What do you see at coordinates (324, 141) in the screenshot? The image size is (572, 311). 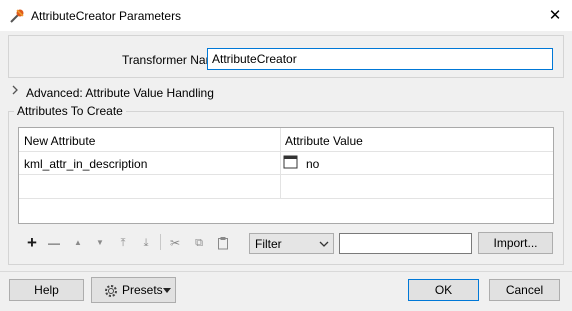 I see `column-header-attribute-value: Attribute Value` at bounding box center [324, 141].